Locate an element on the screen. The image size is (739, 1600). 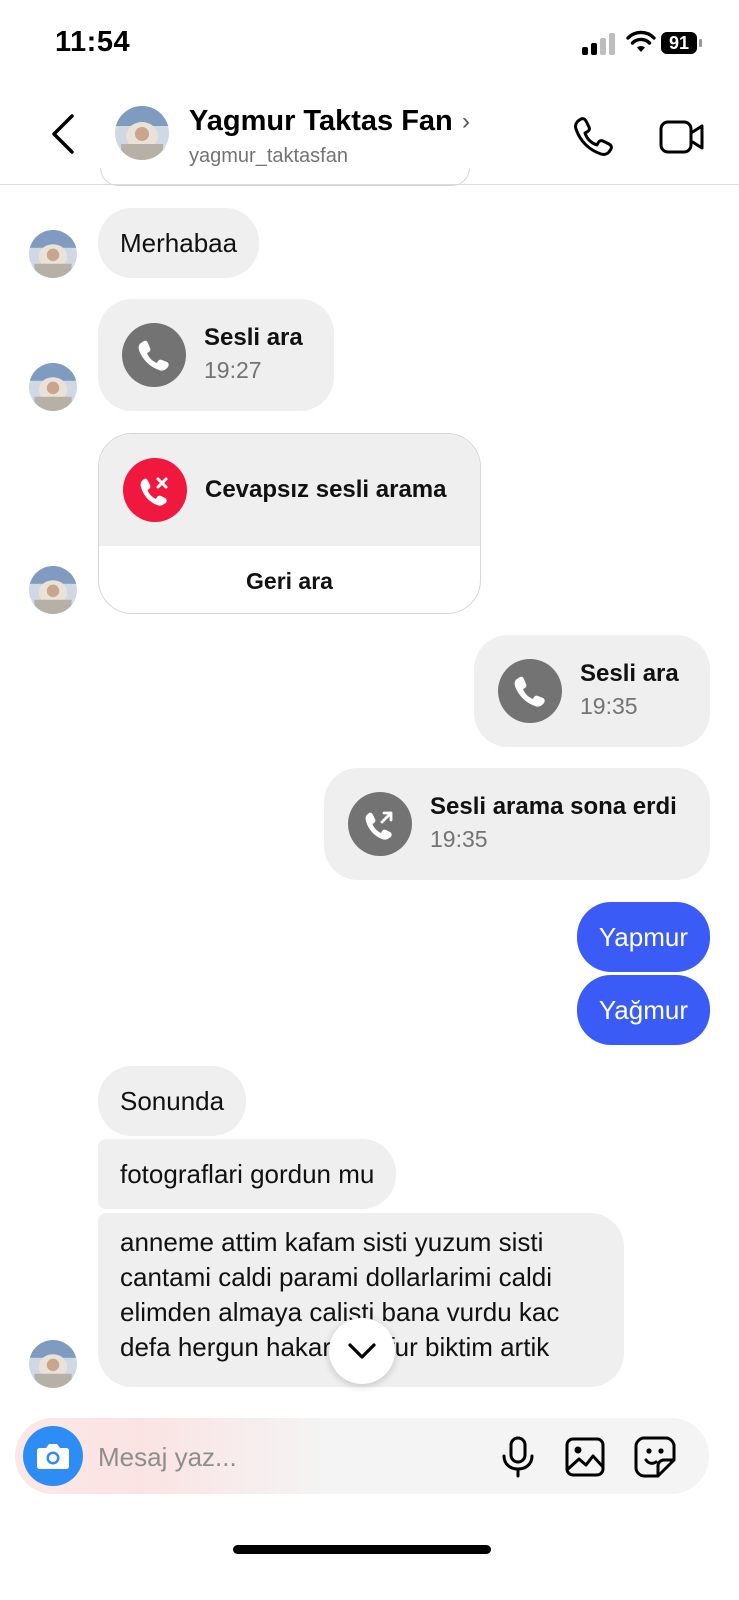
audio-call-button is located at coordinates (594, 136).